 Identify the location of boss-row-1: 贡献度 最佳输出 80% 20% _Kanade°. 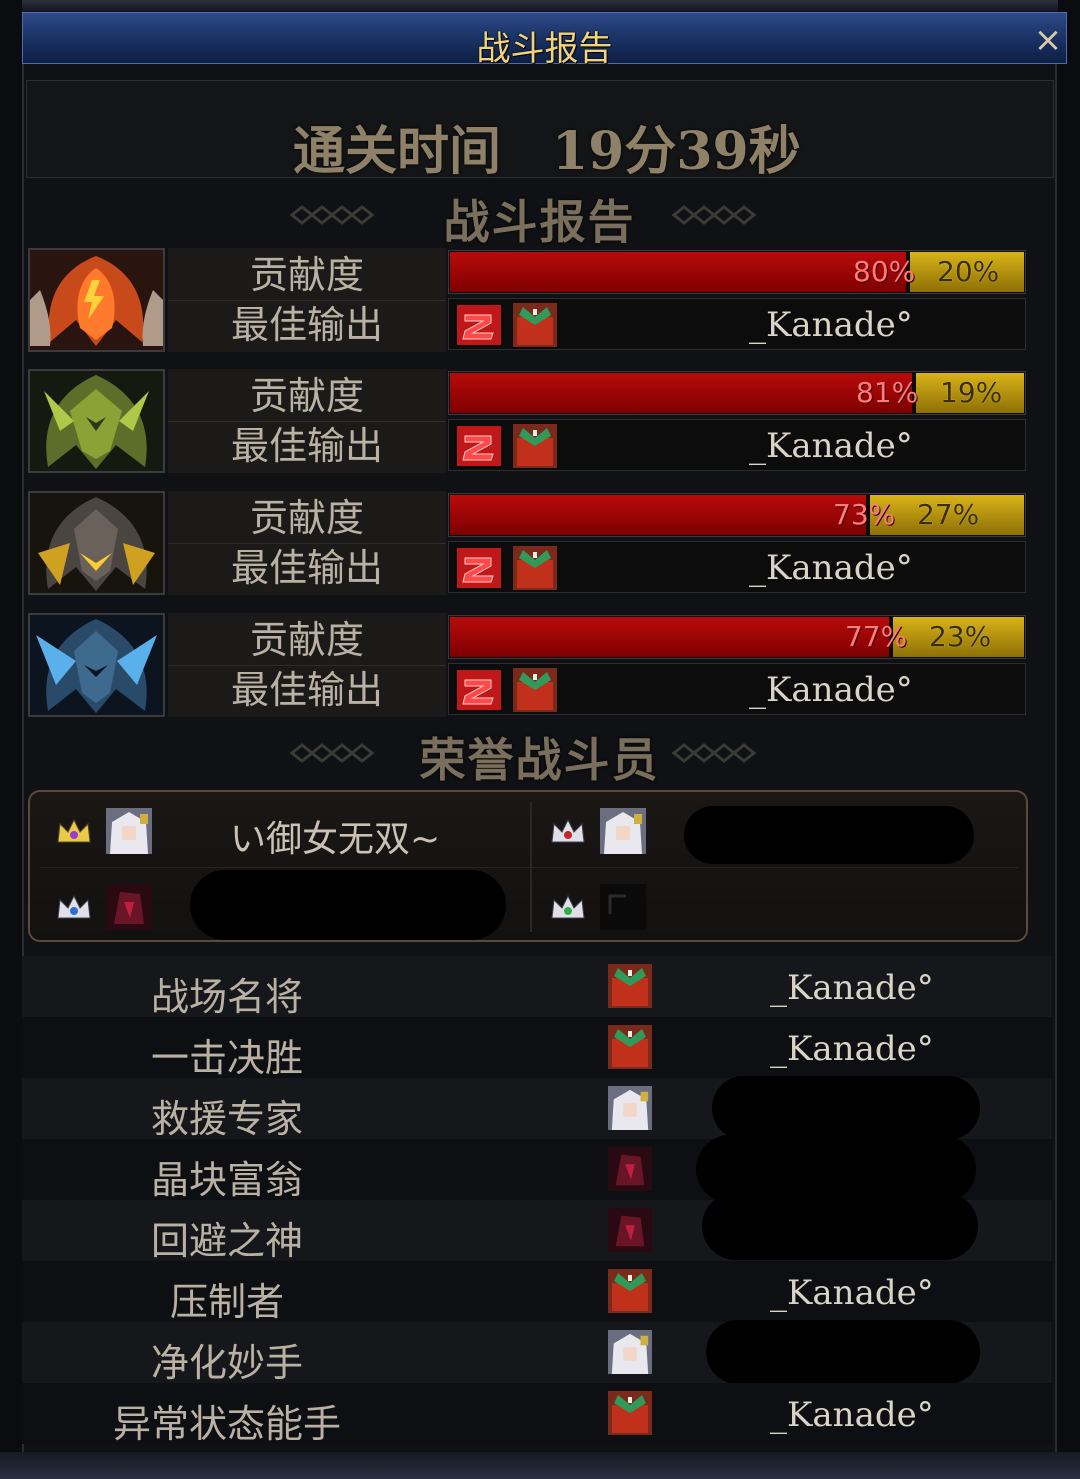
(528, 300).